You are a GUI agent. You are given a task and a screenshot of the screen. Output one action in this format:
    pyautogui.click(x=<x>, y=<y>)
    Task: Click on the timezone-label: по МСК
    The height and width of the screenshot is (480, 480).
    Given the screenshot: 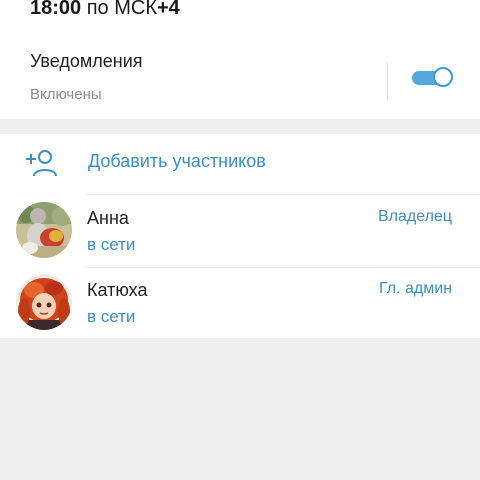 What is the action you would take?
    pyautogui.click(x=121, y=9)
    